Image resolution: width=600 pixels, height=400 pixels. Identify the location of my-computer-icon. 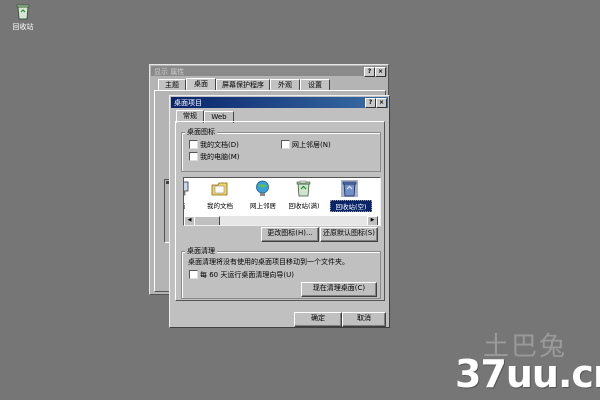
(186, 188).